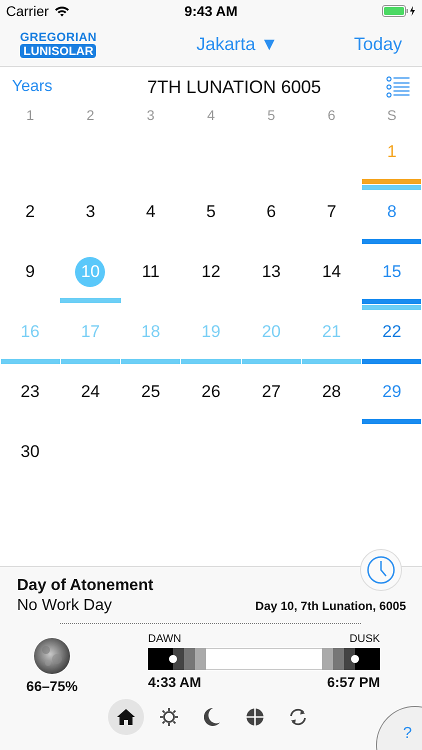 This screenshot has width=422, height=750. Describe the element at coordinates (169, 717) in the screenshot. I see `sun-icon` at that location.